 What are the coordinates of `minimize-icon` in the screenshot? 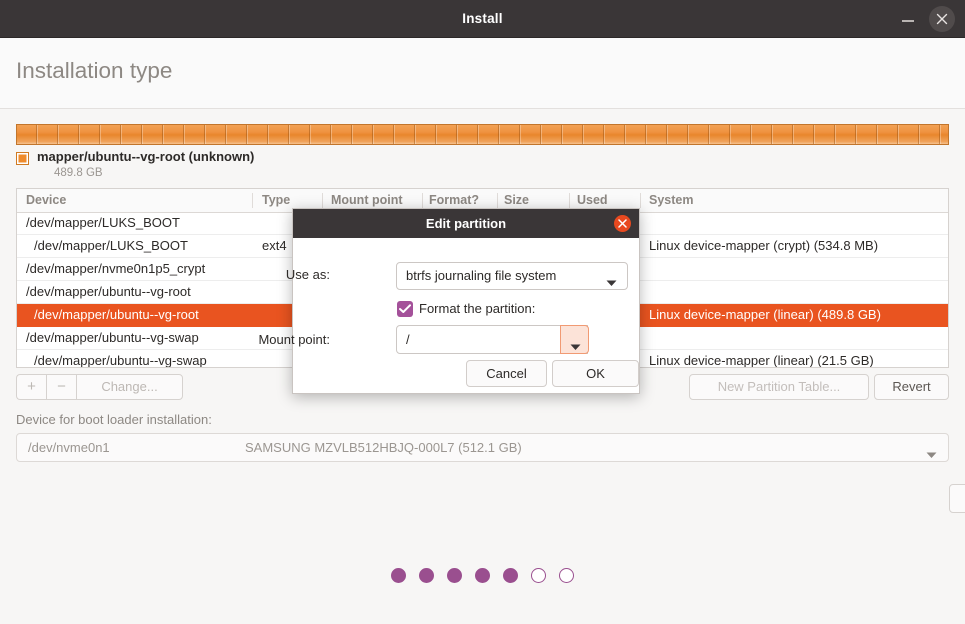 It's located at (908, 19).